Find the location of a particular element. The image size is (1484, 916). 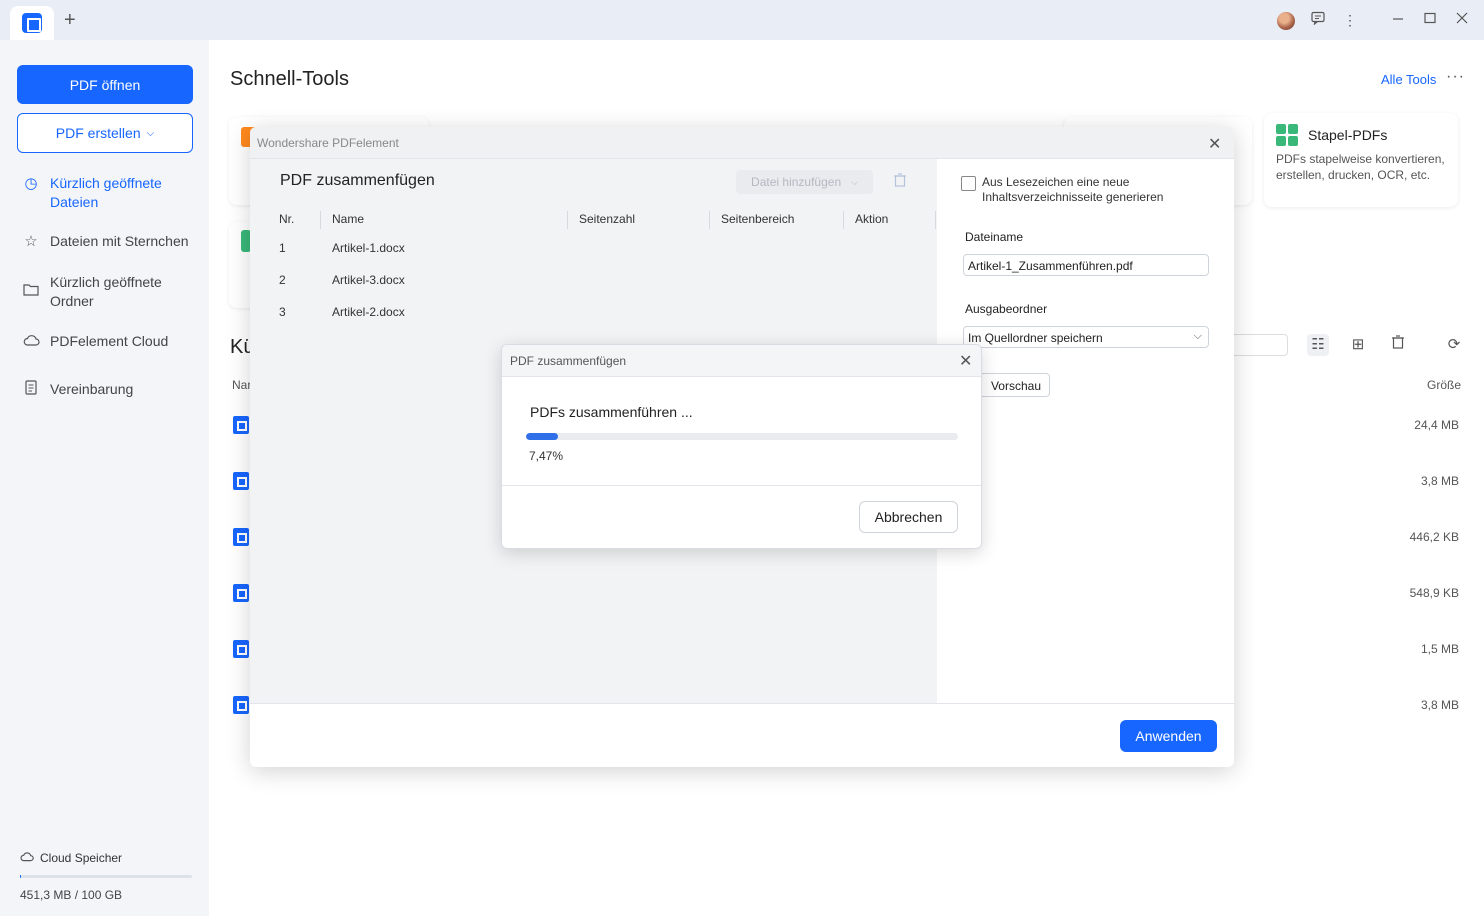

cancel-button: Abbrechen is located at coordinates (908, 517).